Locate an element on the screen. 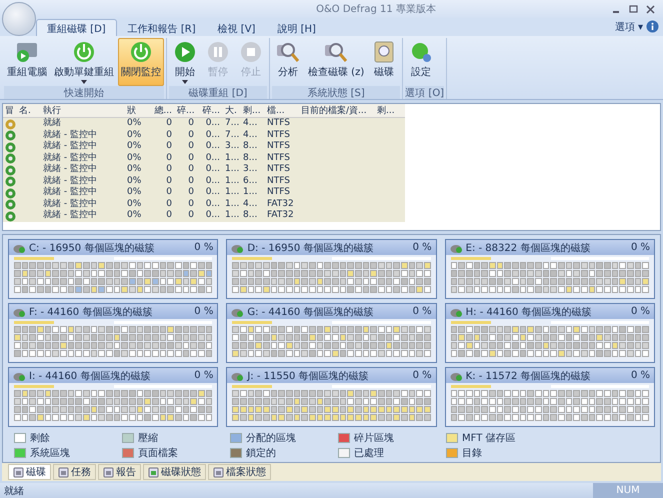 The height and width of the screenshot is (498, 663). ribbon-button: 關閉監控 is located at coordinates (141, 62).